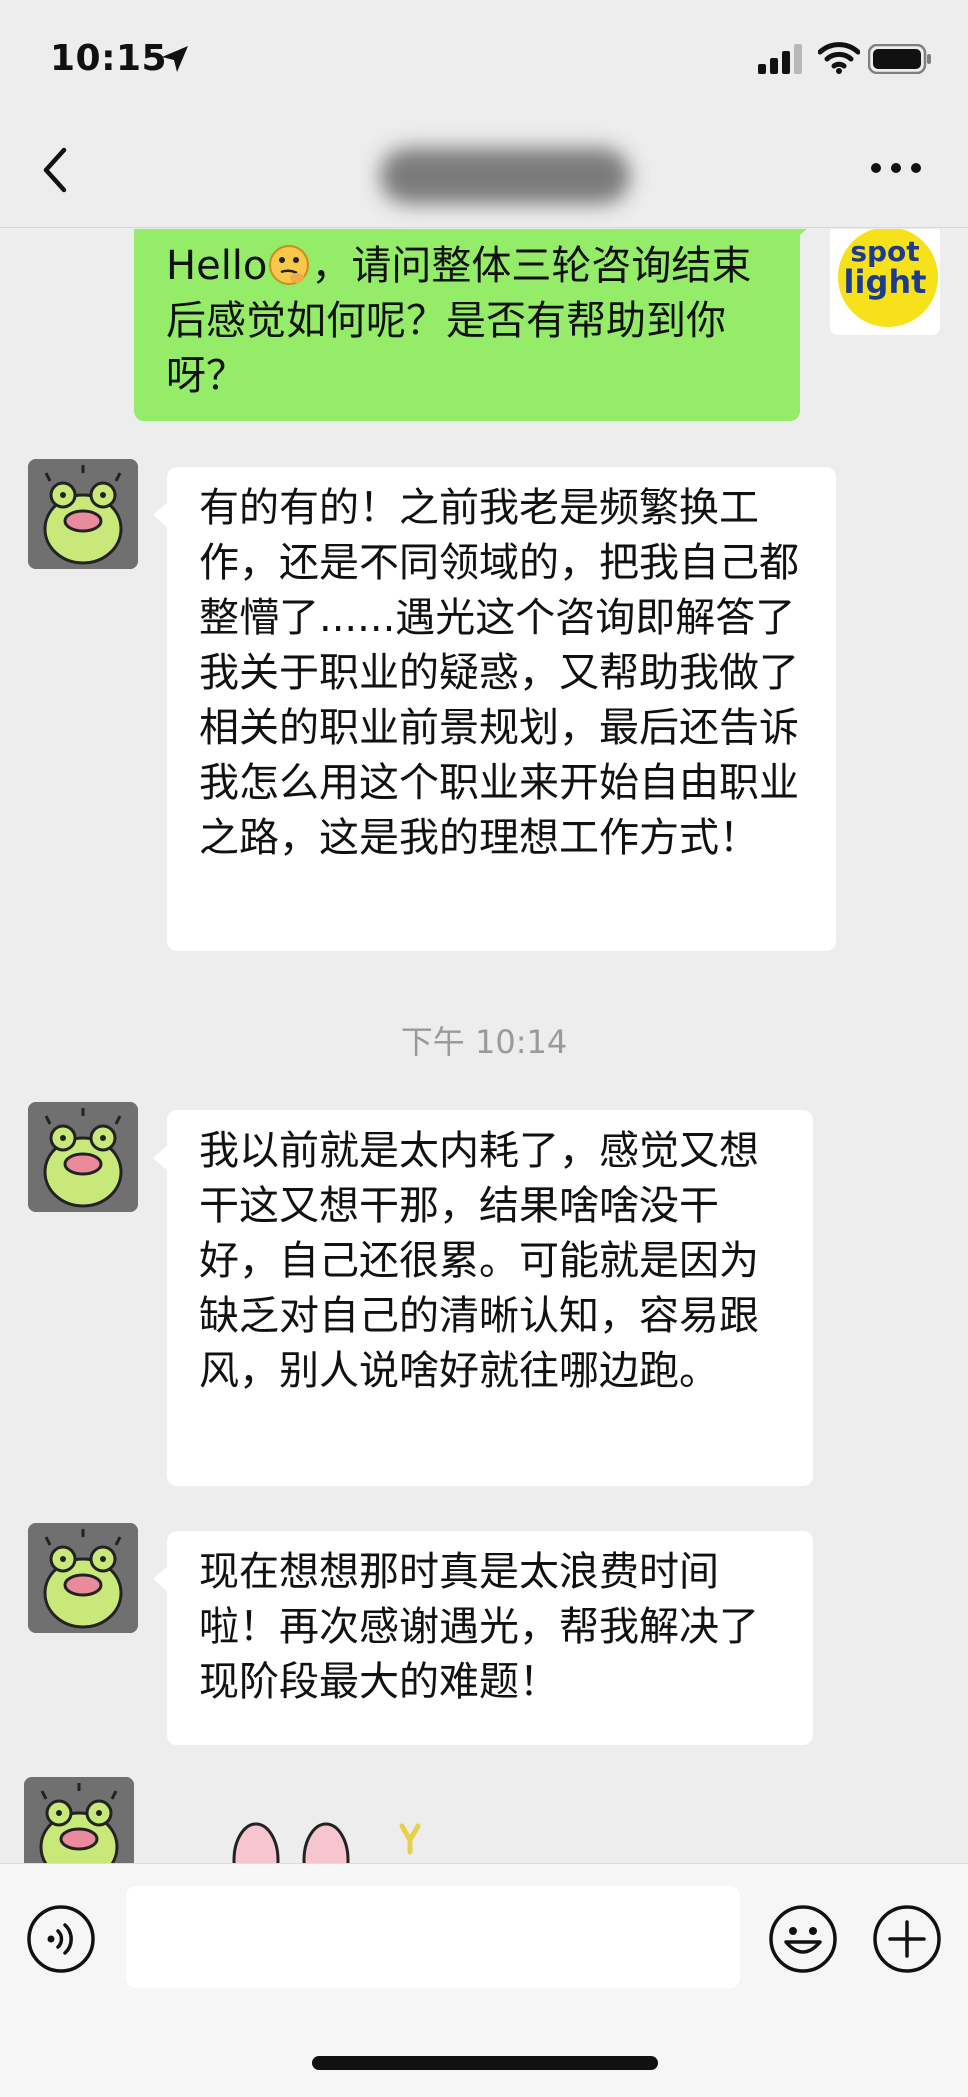 The height and width of the screenshot is (2097, 968). Describe the element at coordinates (484, 1042) in the screenshot. I see `message-timestamp: 下午 10:14` at that location.